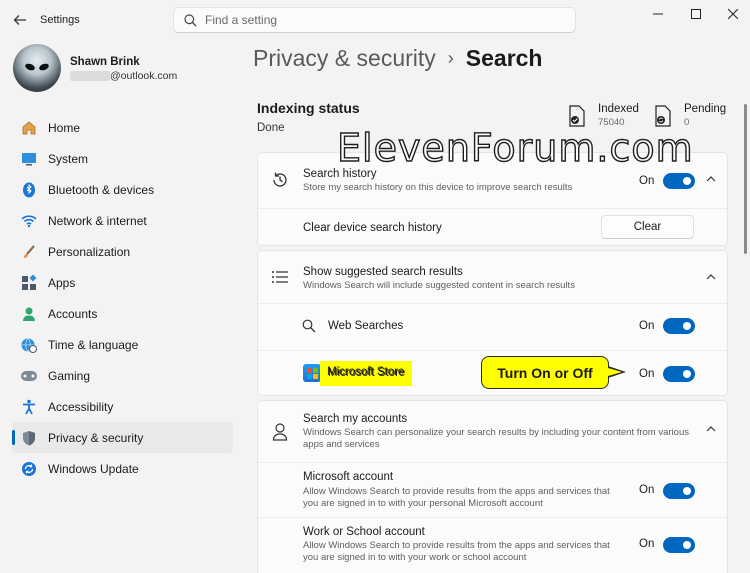  Describe the element at coordinates (90, 76) in the screenshot. I see `email-redaction` at that location.